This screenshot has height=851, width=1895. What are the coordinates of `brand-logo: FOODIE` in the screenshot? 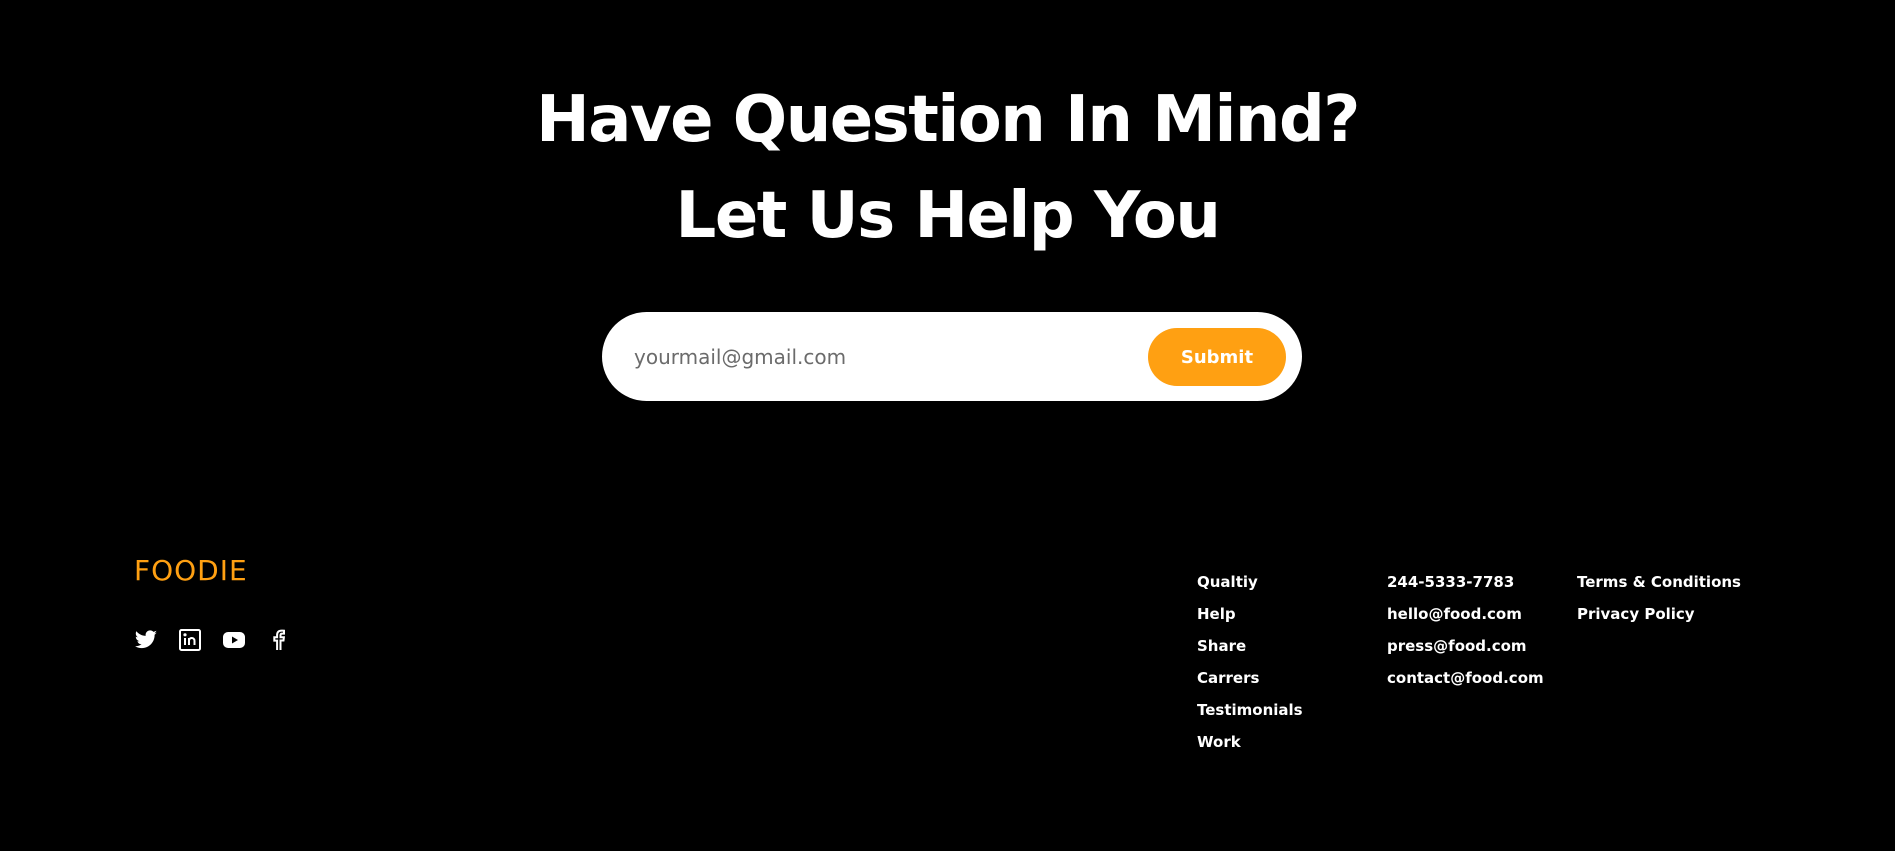 It's located at (191, 570).